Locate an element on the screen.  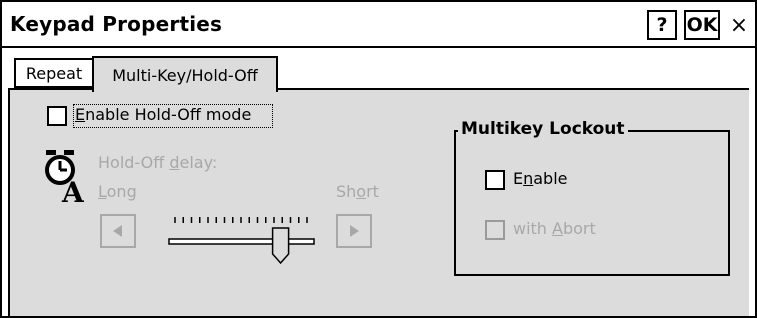
multikey-lockout-title: Multikey Lockout is located at coordinates (543, 129).